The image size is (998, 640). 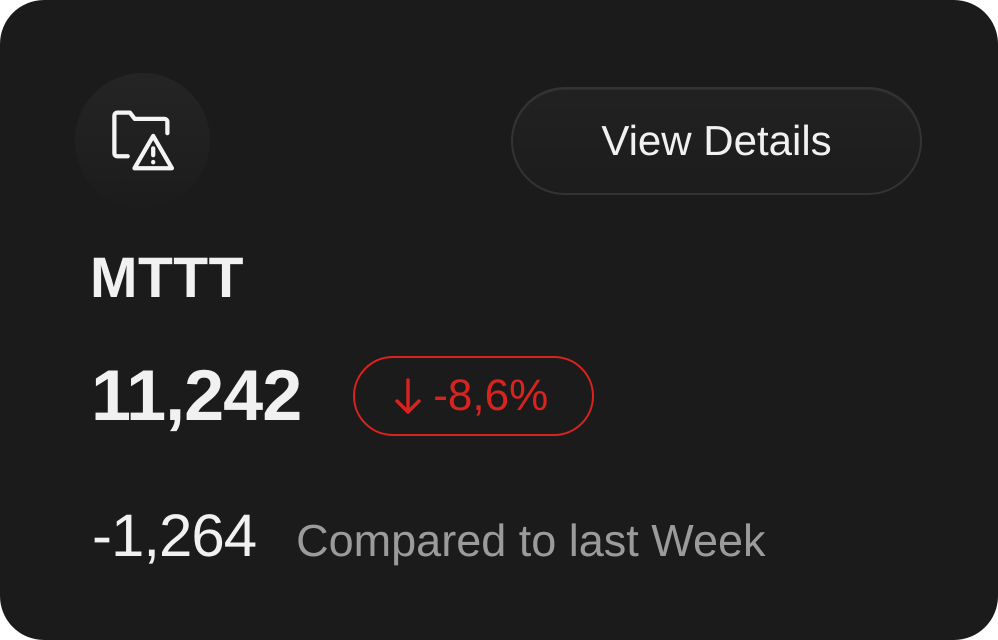 What do you see at coordinates (490, 396) in the screenshot?
I see `change-value: -8,6%` at bounding box center [490, 396].